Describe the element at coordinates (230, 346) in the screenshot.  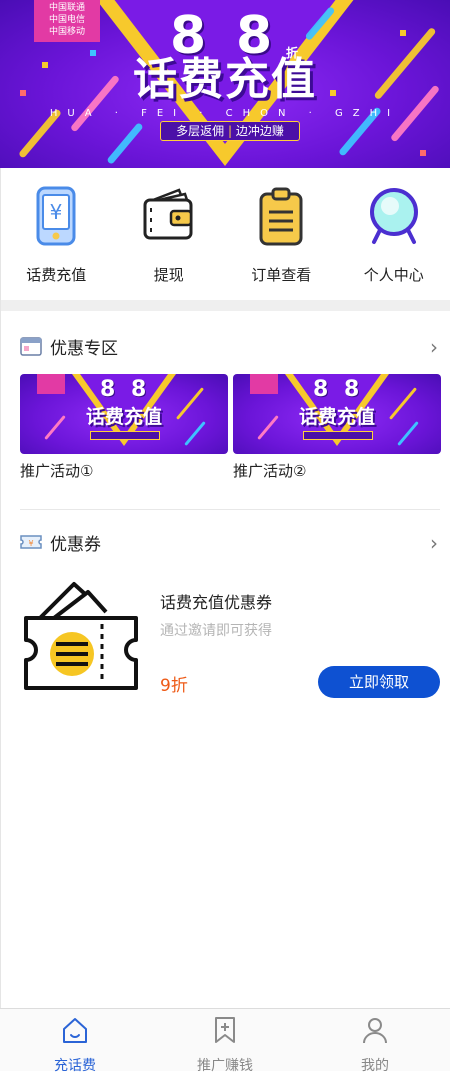
I see `promotions-header: 优惠专区 ›` at that location.